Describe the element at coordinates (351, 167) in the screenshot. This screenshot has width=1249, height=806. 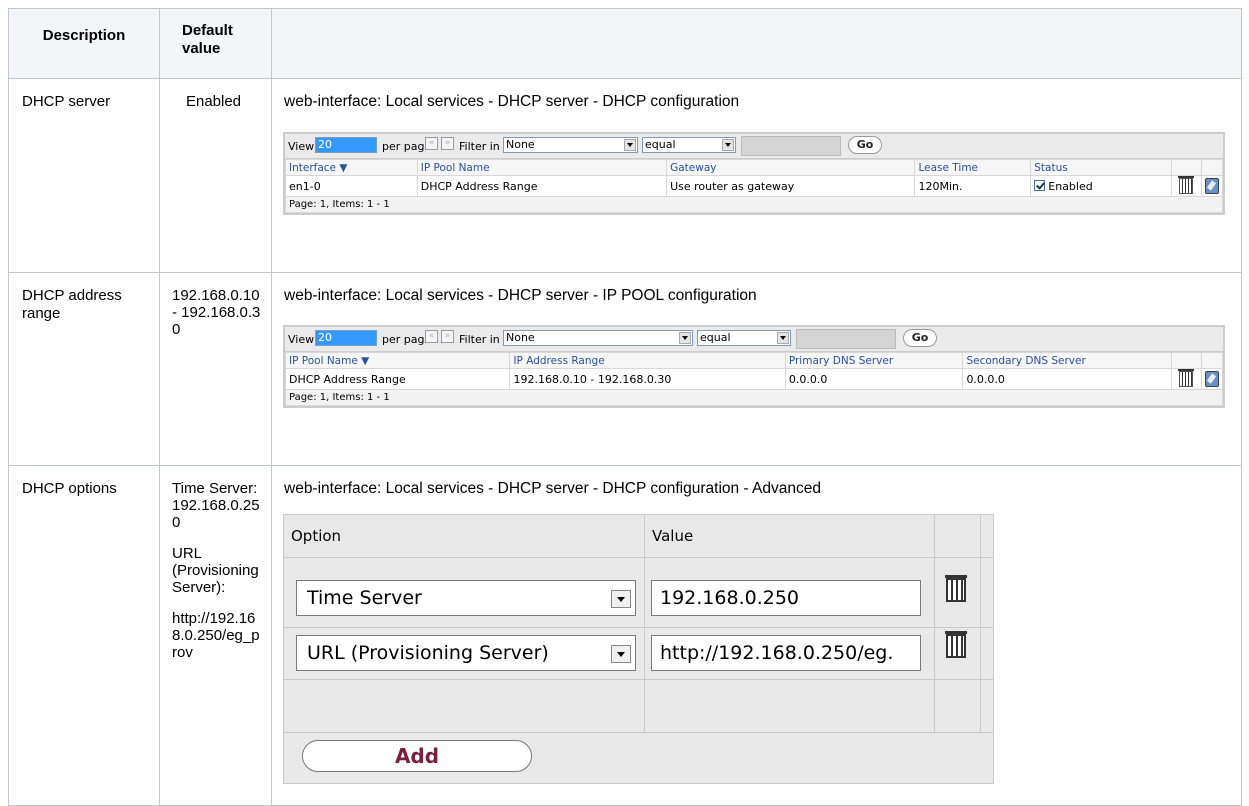
I see `column-header-interface: Interface ▼` at that location.